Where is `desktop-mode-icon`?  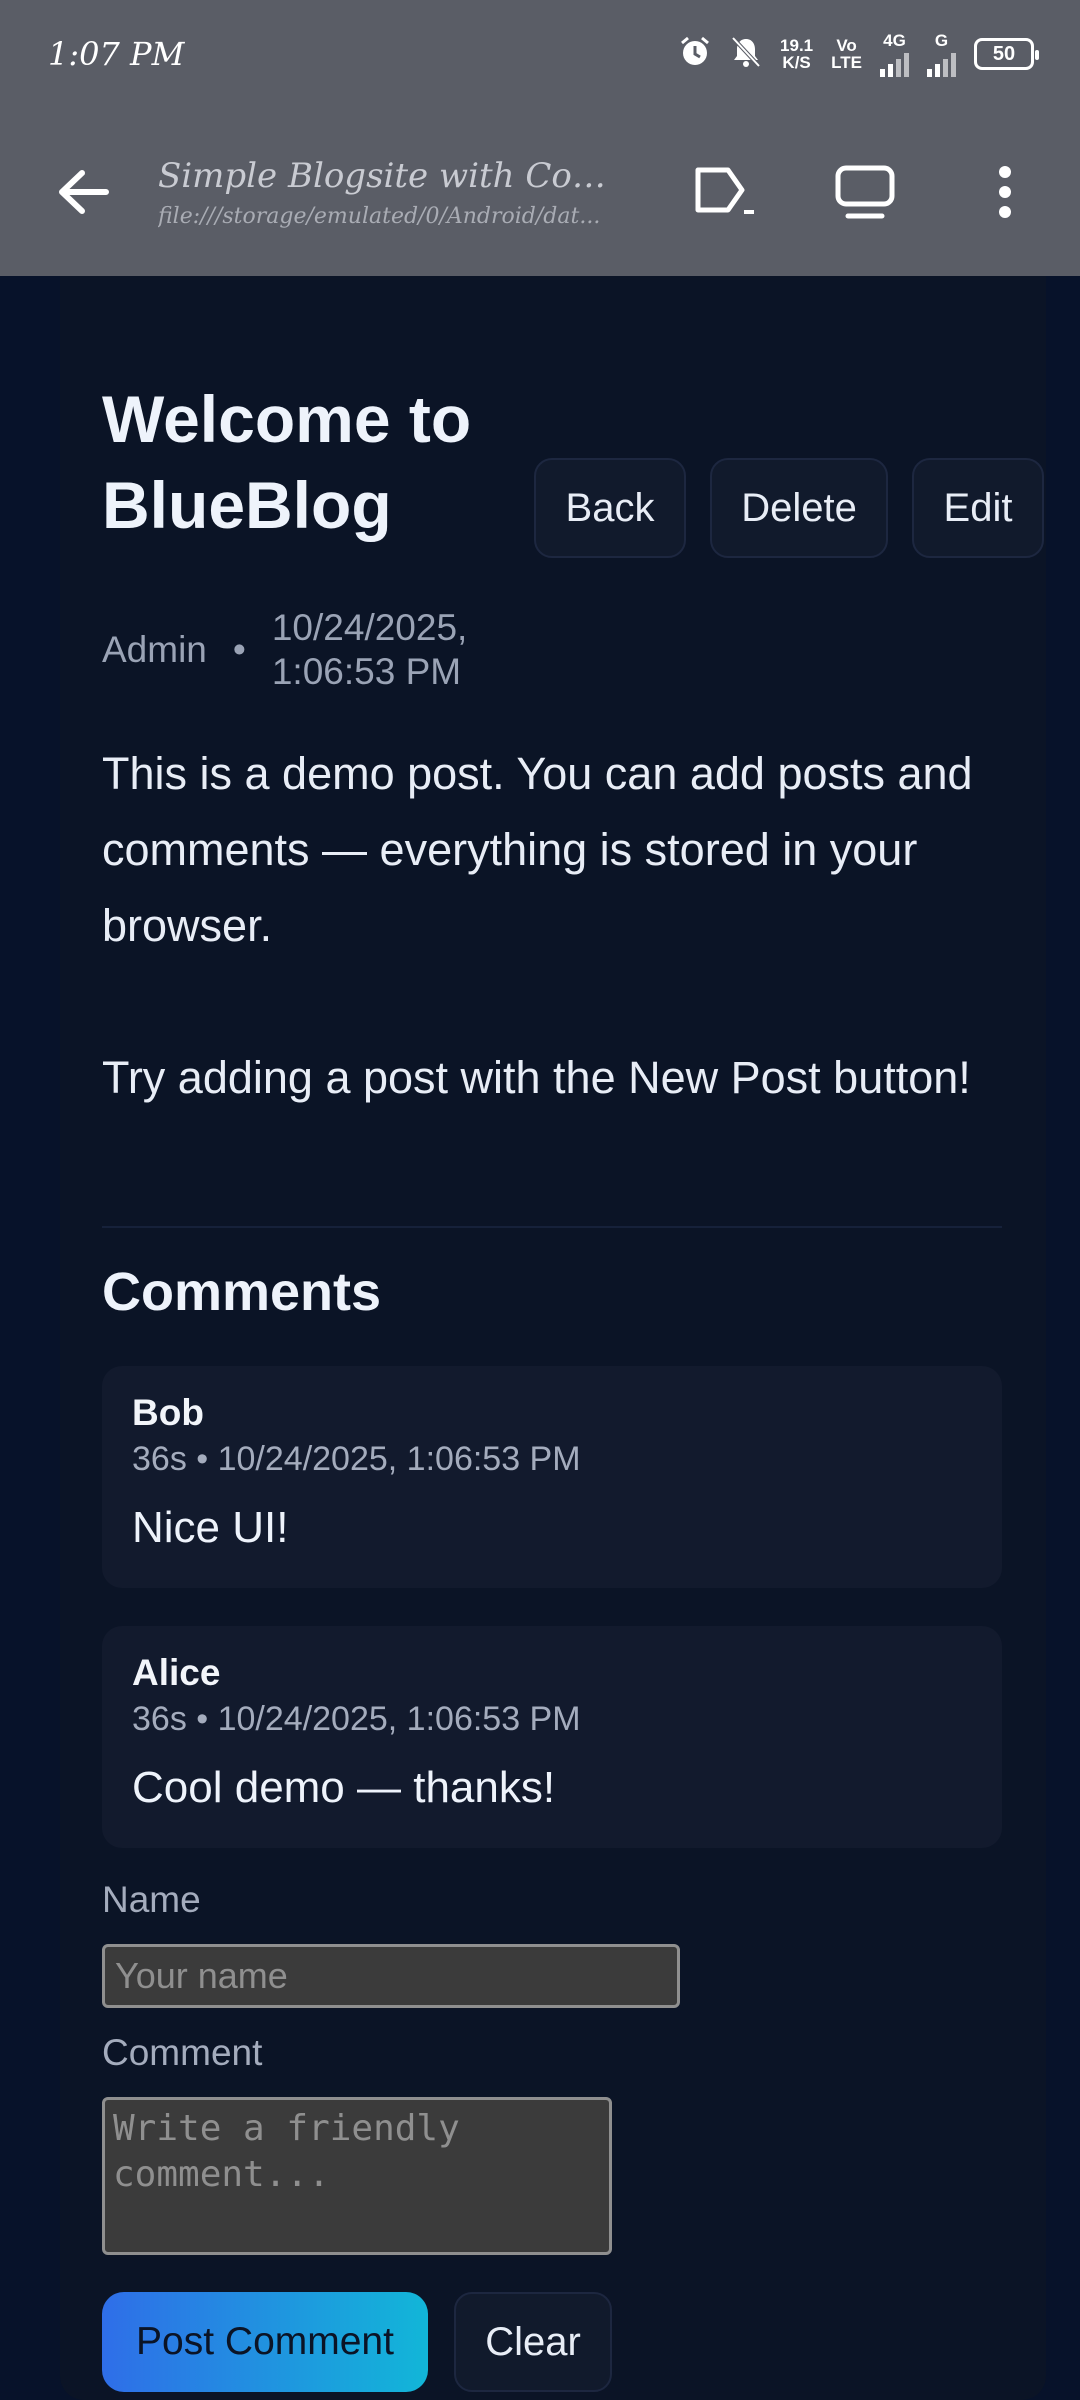 desktop-mode-icon is located at coordinates (865, 192).